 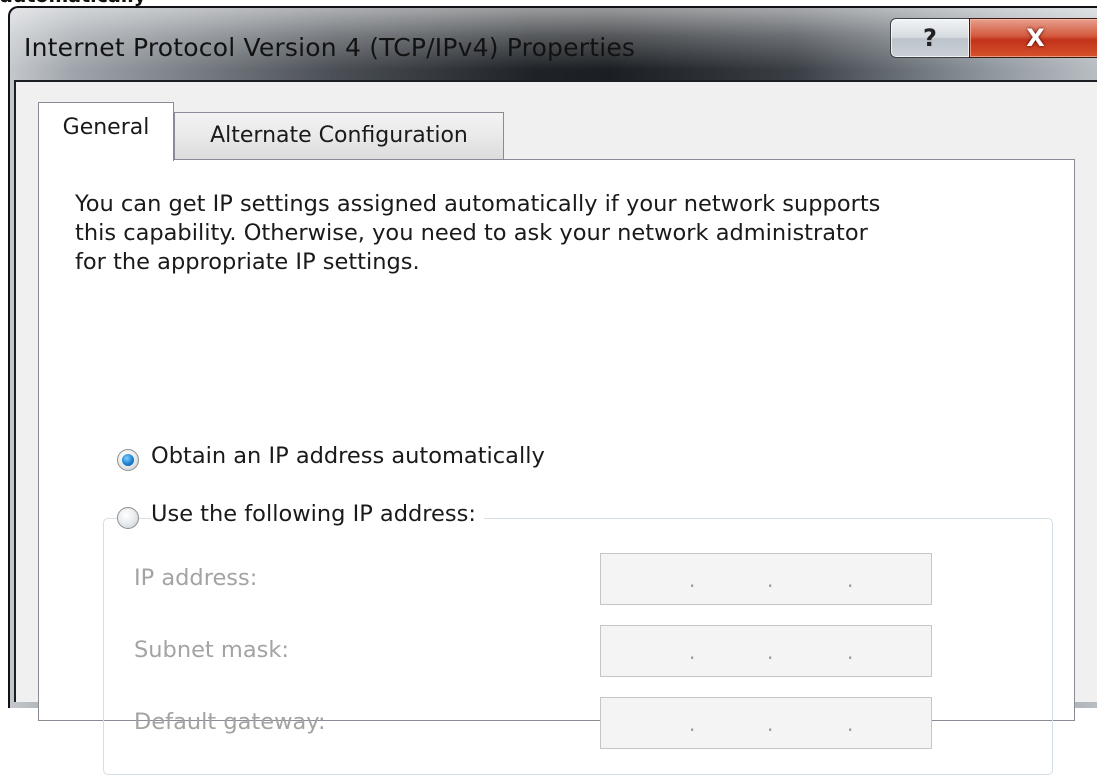 I want to click on tab-general: General, so click(x=106, y=131).